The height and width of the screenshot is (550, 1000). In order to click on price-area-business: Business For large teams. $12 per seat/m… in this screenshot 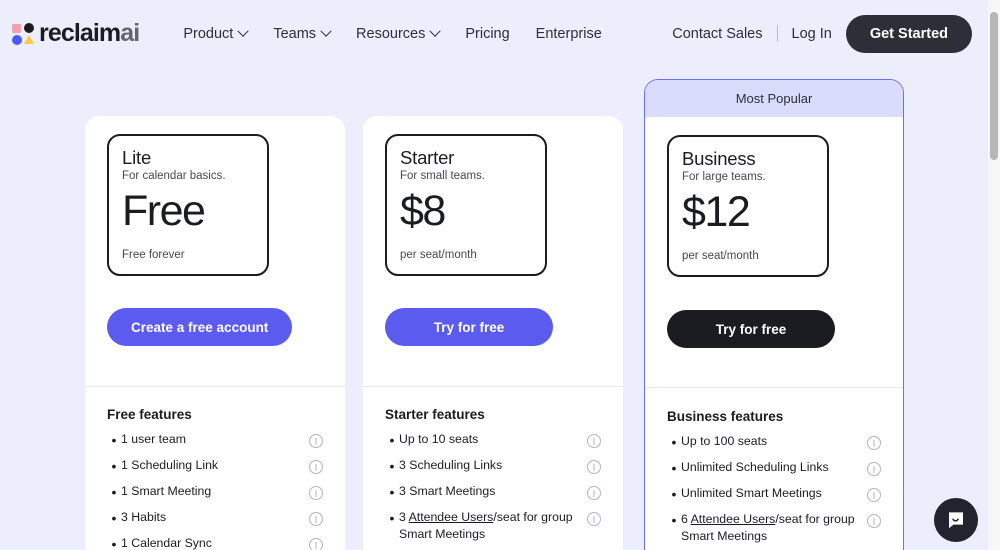, I will do `click(774, 252)`.